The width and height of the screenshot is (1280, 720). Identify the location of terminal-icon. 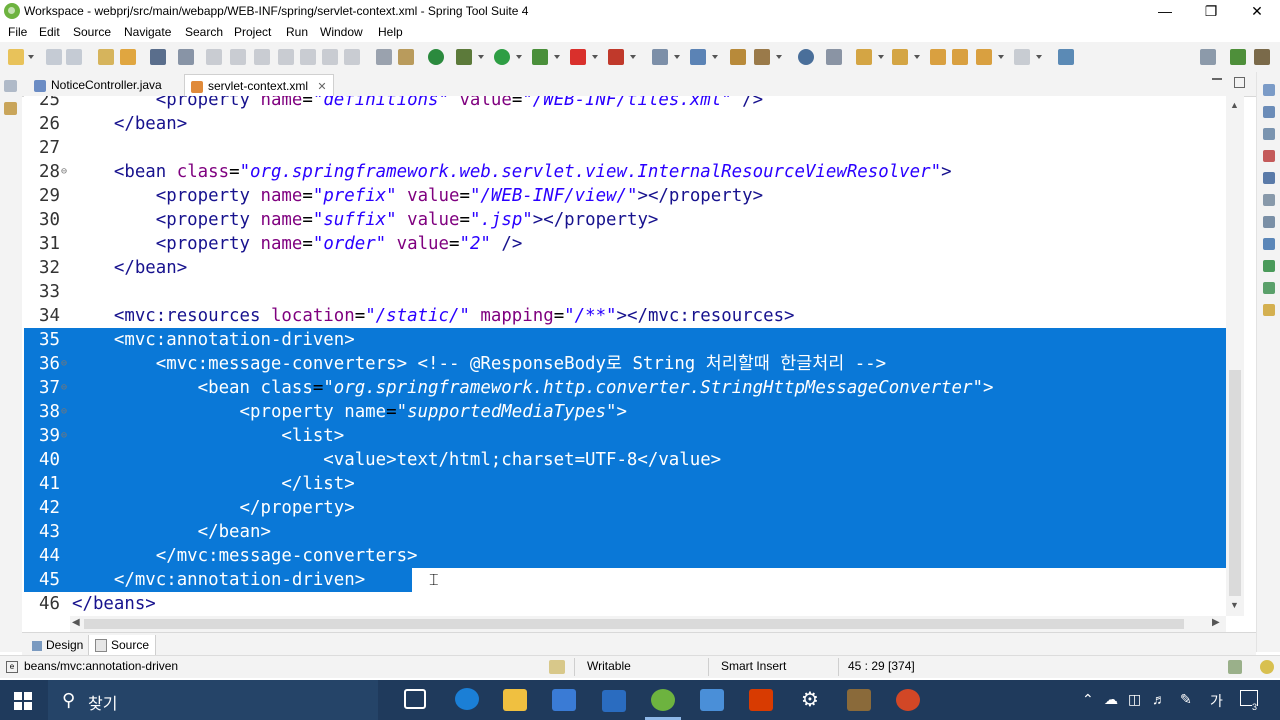
(1269, 288).